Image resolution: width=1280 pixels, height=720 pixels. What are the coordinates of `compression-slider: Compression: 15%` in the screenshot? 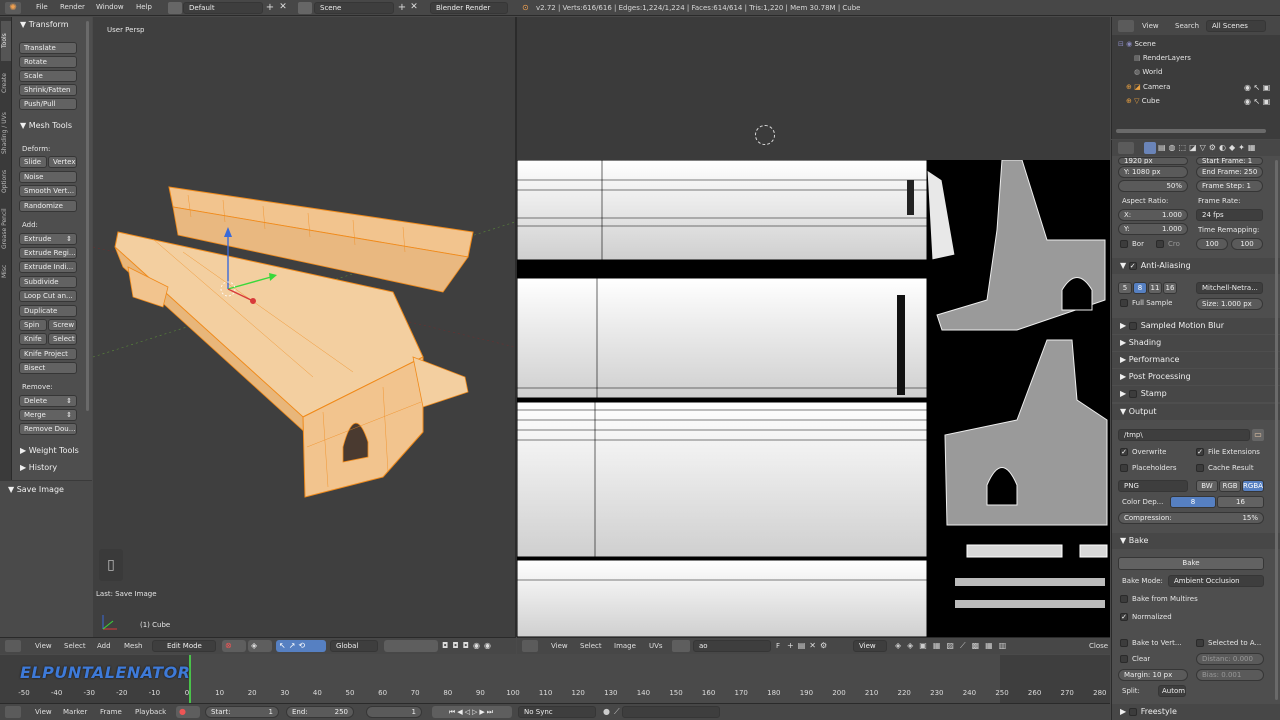 It's located at (1191, 518).